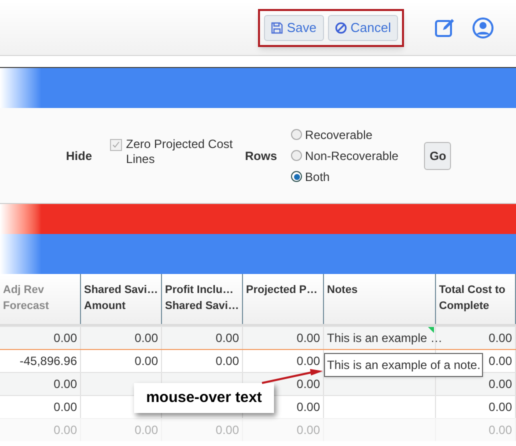 The height and width of the screenshot is (446, 516). Describe the element at coordinates (317, 177) in the screenshot. I see `radio-label: Both` at that location.